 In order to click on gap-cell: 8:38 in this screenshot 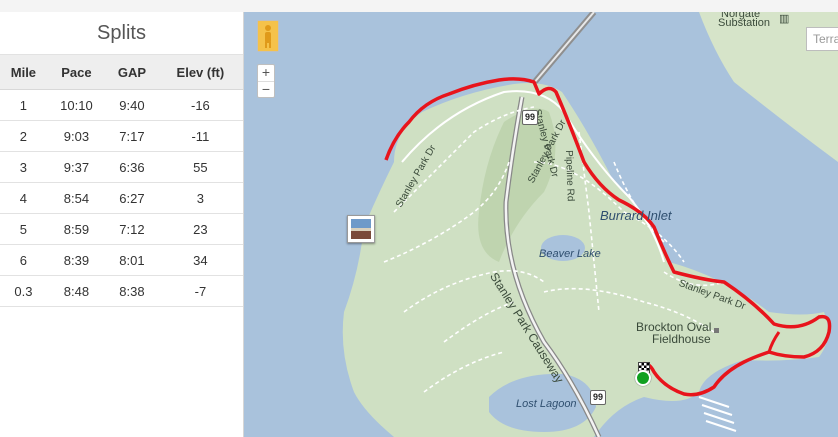, I will do `click(132, 291)`.